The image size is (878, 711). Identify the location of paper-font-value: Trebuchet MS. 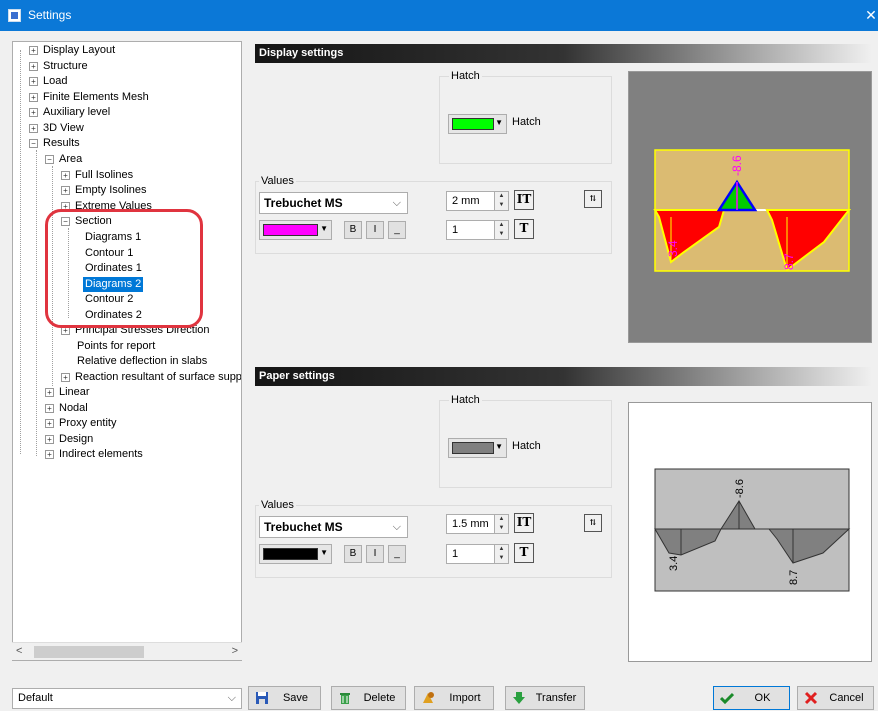
(303, 527).